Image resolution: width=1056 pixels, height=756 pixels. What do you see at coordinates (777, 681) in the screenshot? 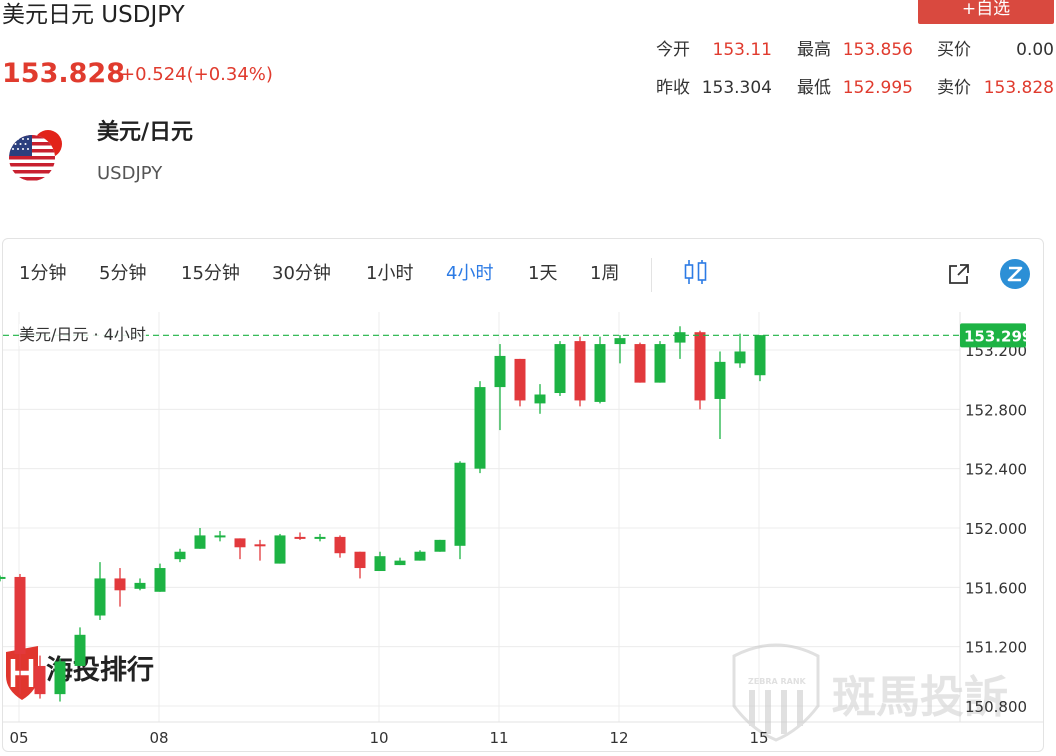
I see `zebra-rank-badge-text: ZEBRA RANK` at bounding box center [777, 681].